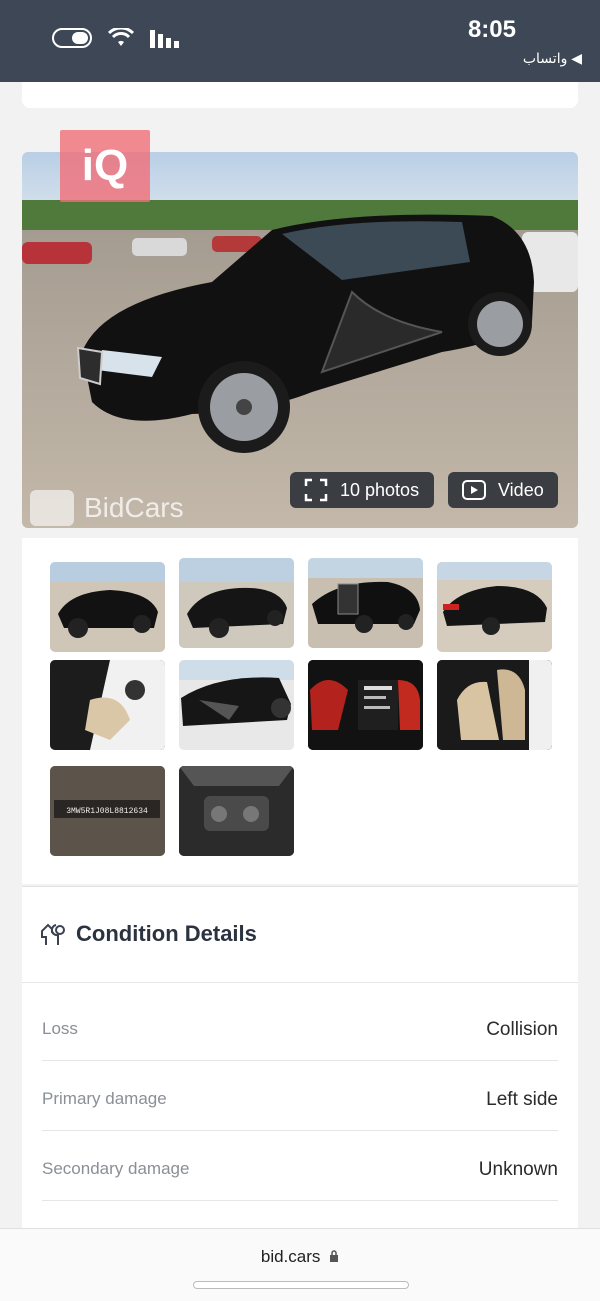  What do you see at coordinates (300, 1166) in the screenshot?
I see `condition-row-secondary-damage: Secondary damage Unknown` at bounding box center [300, 1166].